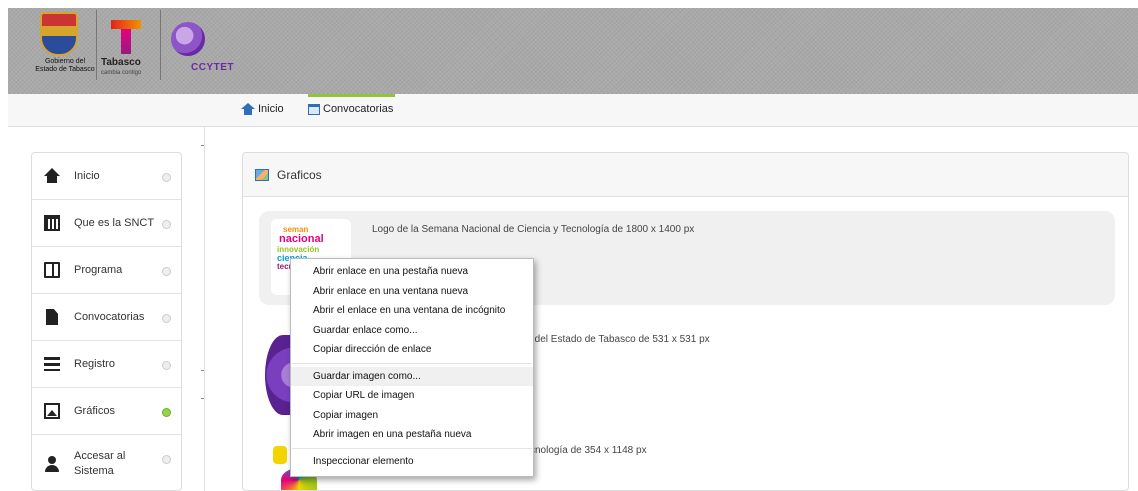  What do you see at coordinates (351, 95) in the screenshot?
I see `nav-active-indicator` at bounding box center [351, 95].